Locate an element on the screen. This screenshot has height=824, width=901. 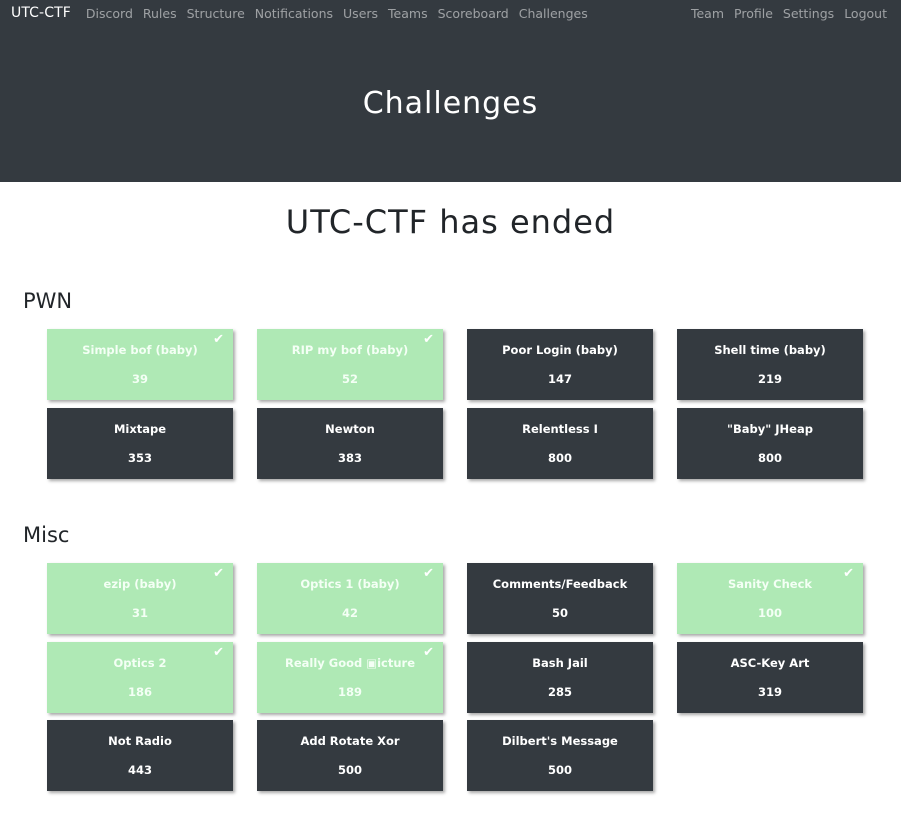
challenge-name: Optics 1 (baby) is located at coordinates (350, 584).